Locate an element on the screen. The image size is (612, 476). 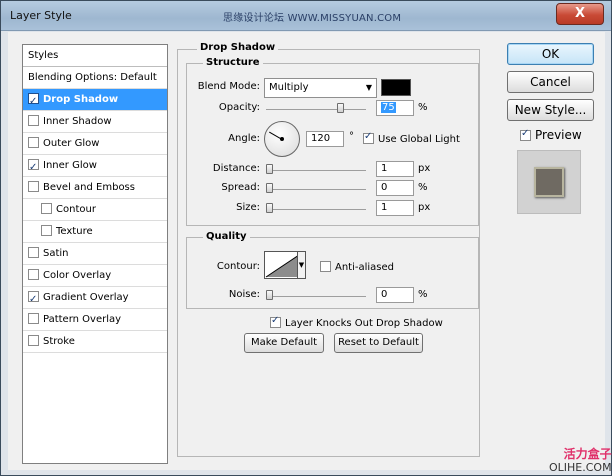
cancel-button: Cancel is located at coordinates (550, 82).